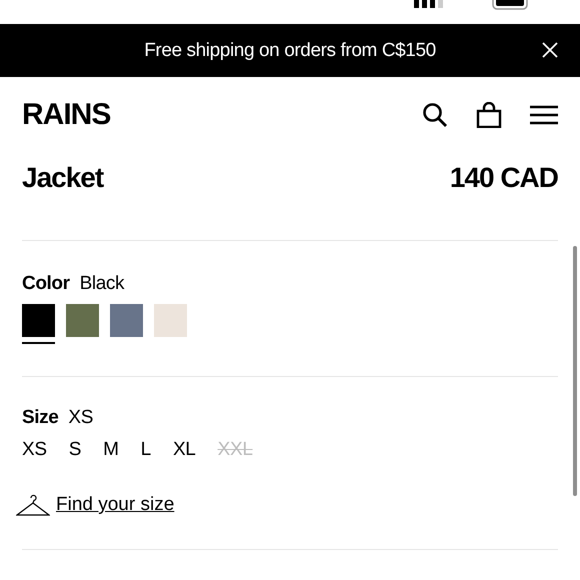  I want to click on selected-size: XS, so click(80, 418).